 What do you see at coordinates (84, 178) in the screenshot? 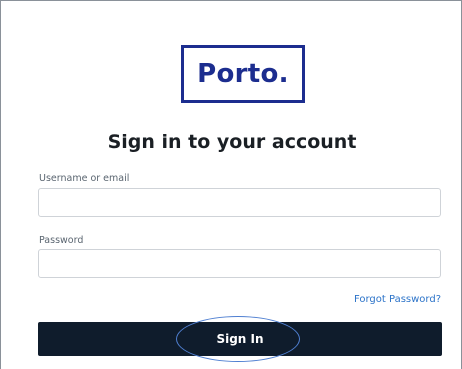
I see `username-label: Username or email` at bounding box center [84, 178].